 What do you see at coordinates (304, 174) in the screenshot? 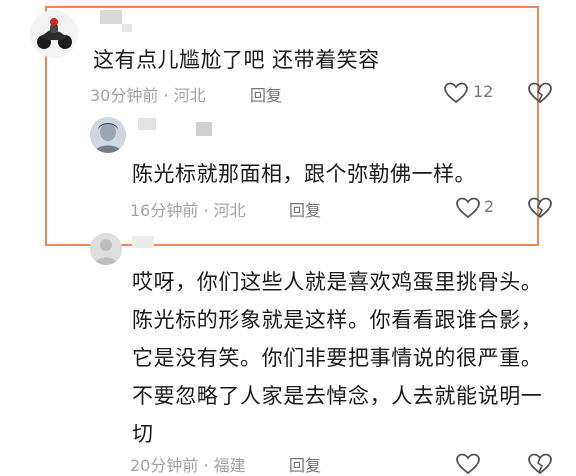
I see `comment-text: 陈光标就那面相，跟个弥勒佛一样。` at bounding box center [304, 174].